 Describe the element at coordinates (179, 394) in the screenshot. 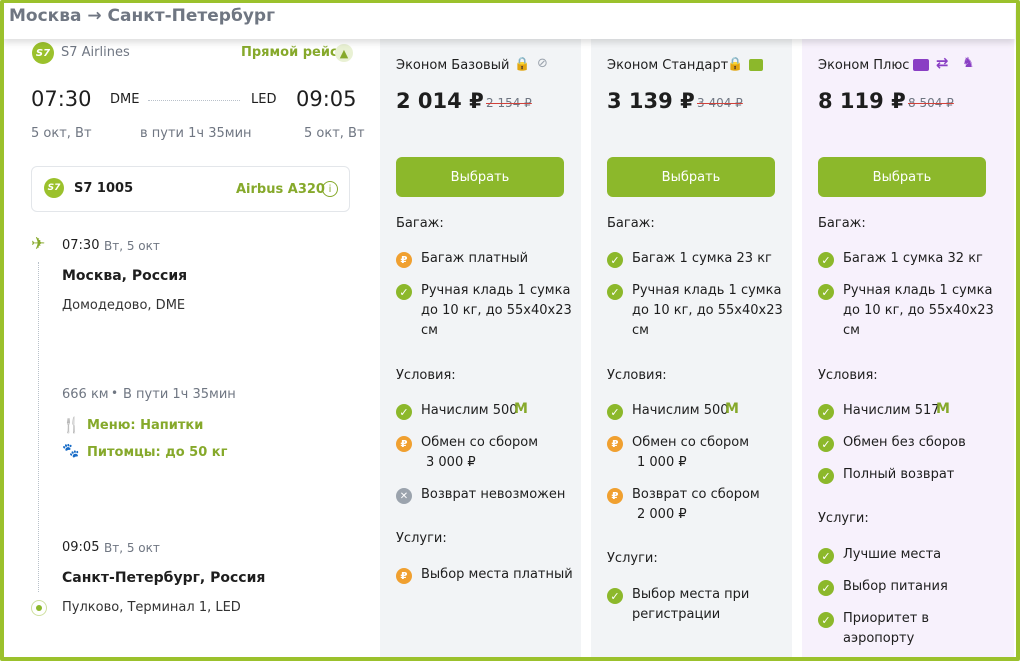

I see `detail-duration: В пути 1ч 35мин` at that location.